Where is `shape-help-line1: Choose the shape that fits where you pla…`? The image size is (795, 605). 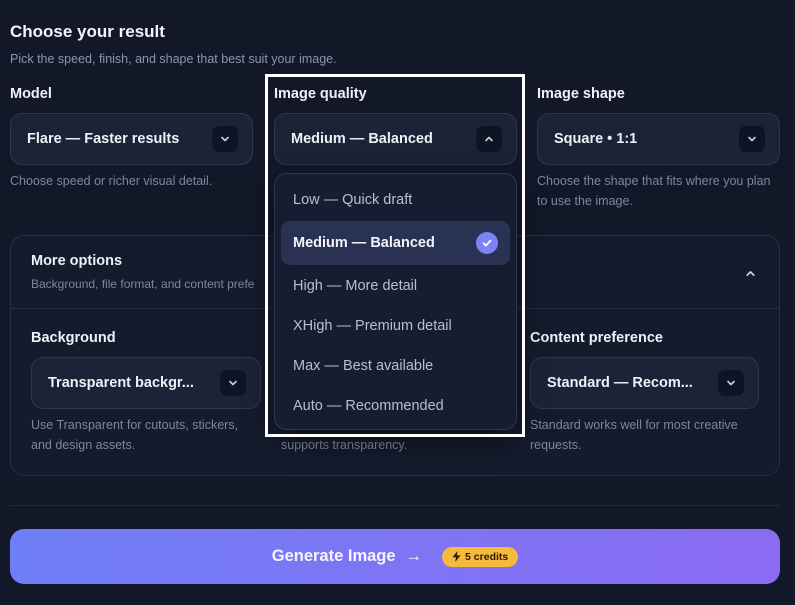 shape-help-line1: Choose the shape that fits where you pla… is located at coordinates (654, 181).